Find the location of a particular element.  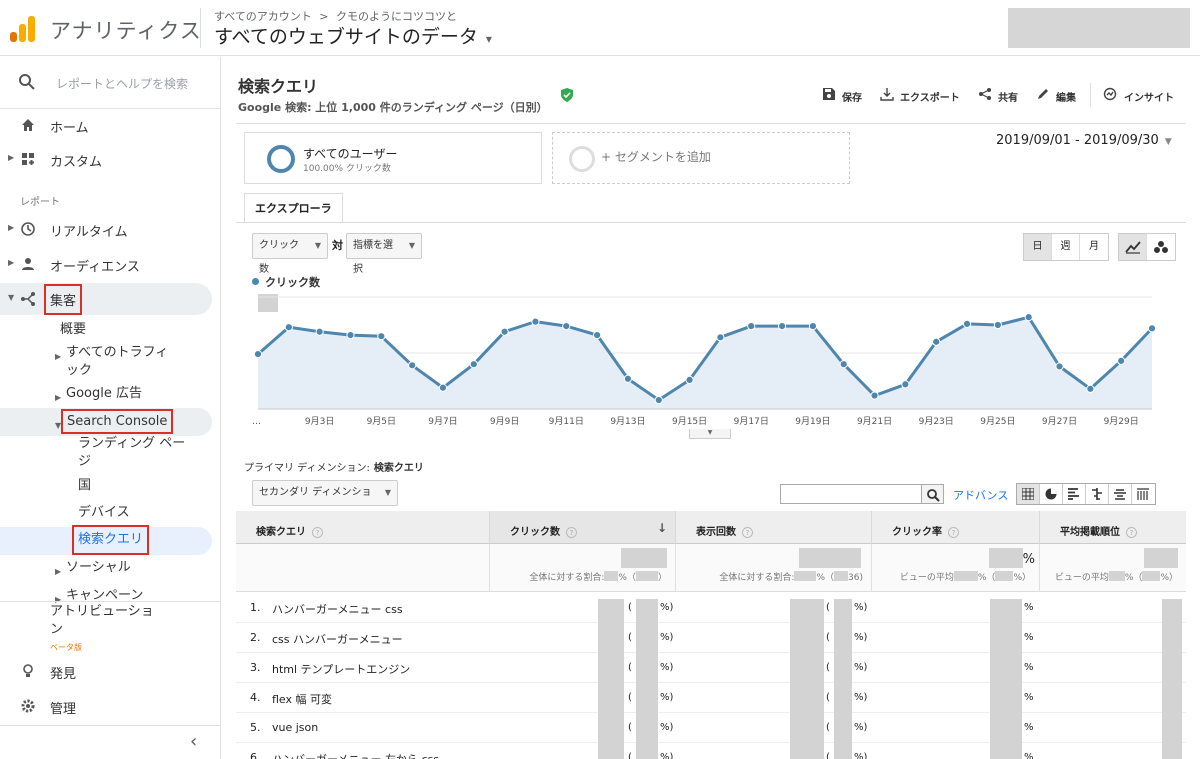

table-search-input is located at coordinates (851, 494).